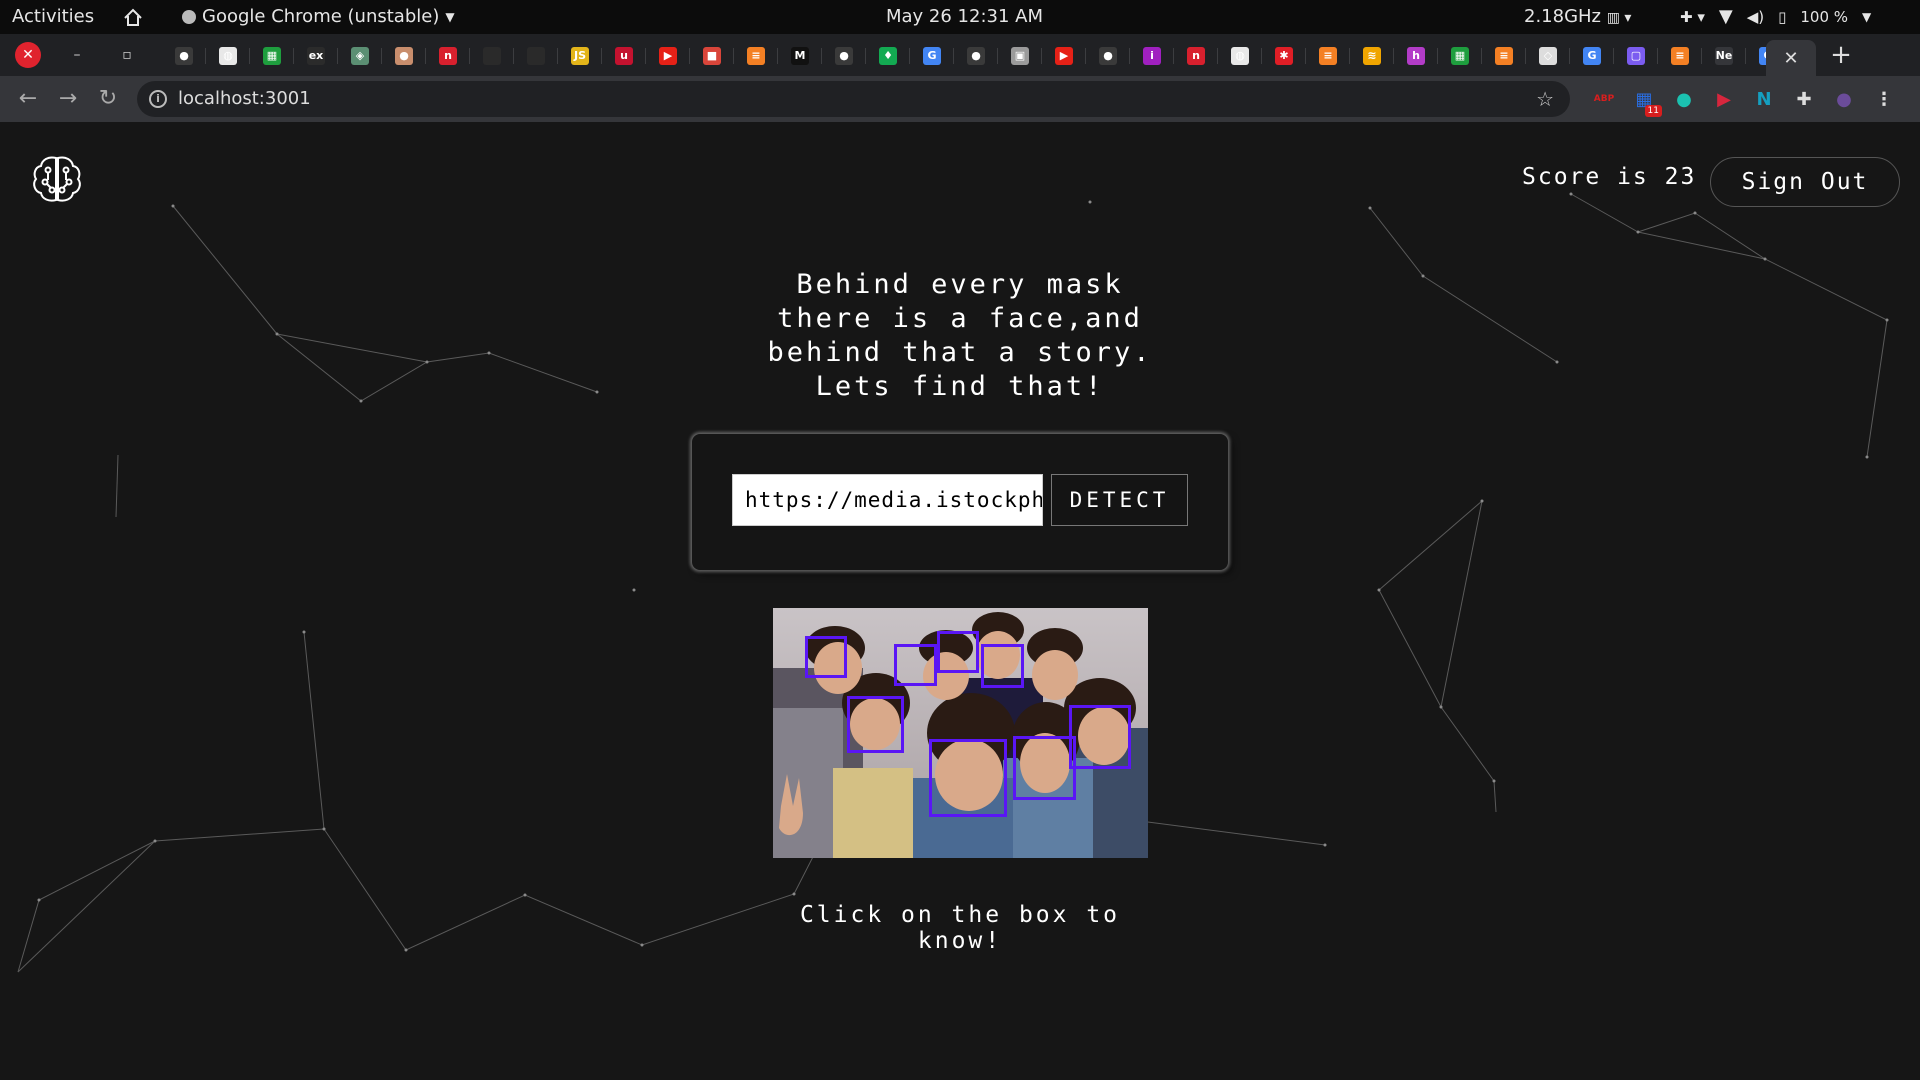 The width and height of the screenshot is (1920, 1080). Describe the element at coordinates (1619, 18) in the screenshot. I see `cpu-chip-icon: ▥ ▾` at that location.